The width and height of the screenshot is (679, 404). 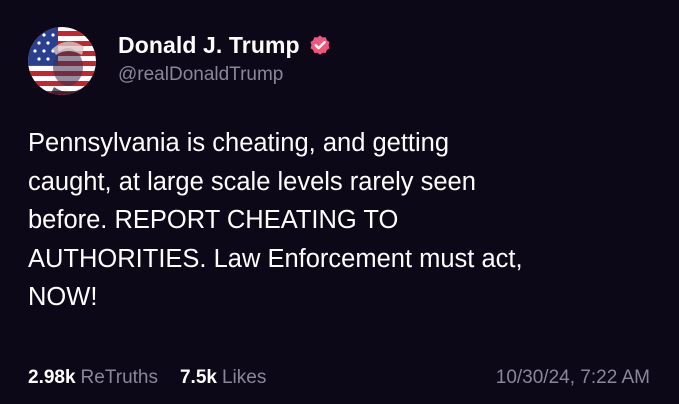 What do you see at coordinates (200, 75) in the screenshot?
I see `handle: @realDonaldTrump` at bounding box center [200, 75].